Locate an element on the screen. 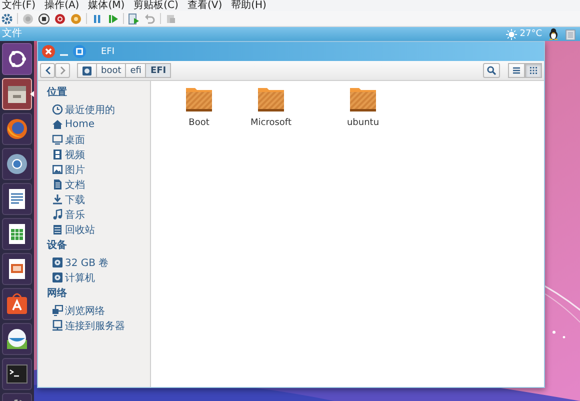 The height and width of the screenshot is (401, 580). grid-view-icon is located at coordinates (533, 70).